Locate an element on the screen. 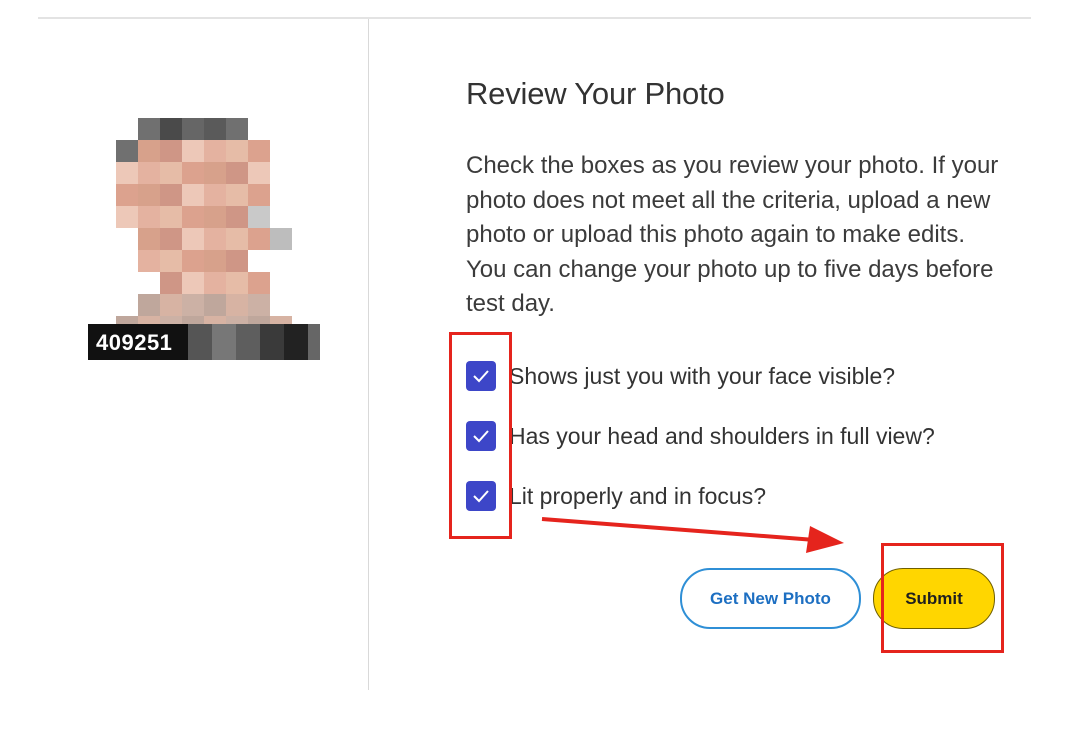  photo-id-bar: 409251 is located at coordinates (204, 342).